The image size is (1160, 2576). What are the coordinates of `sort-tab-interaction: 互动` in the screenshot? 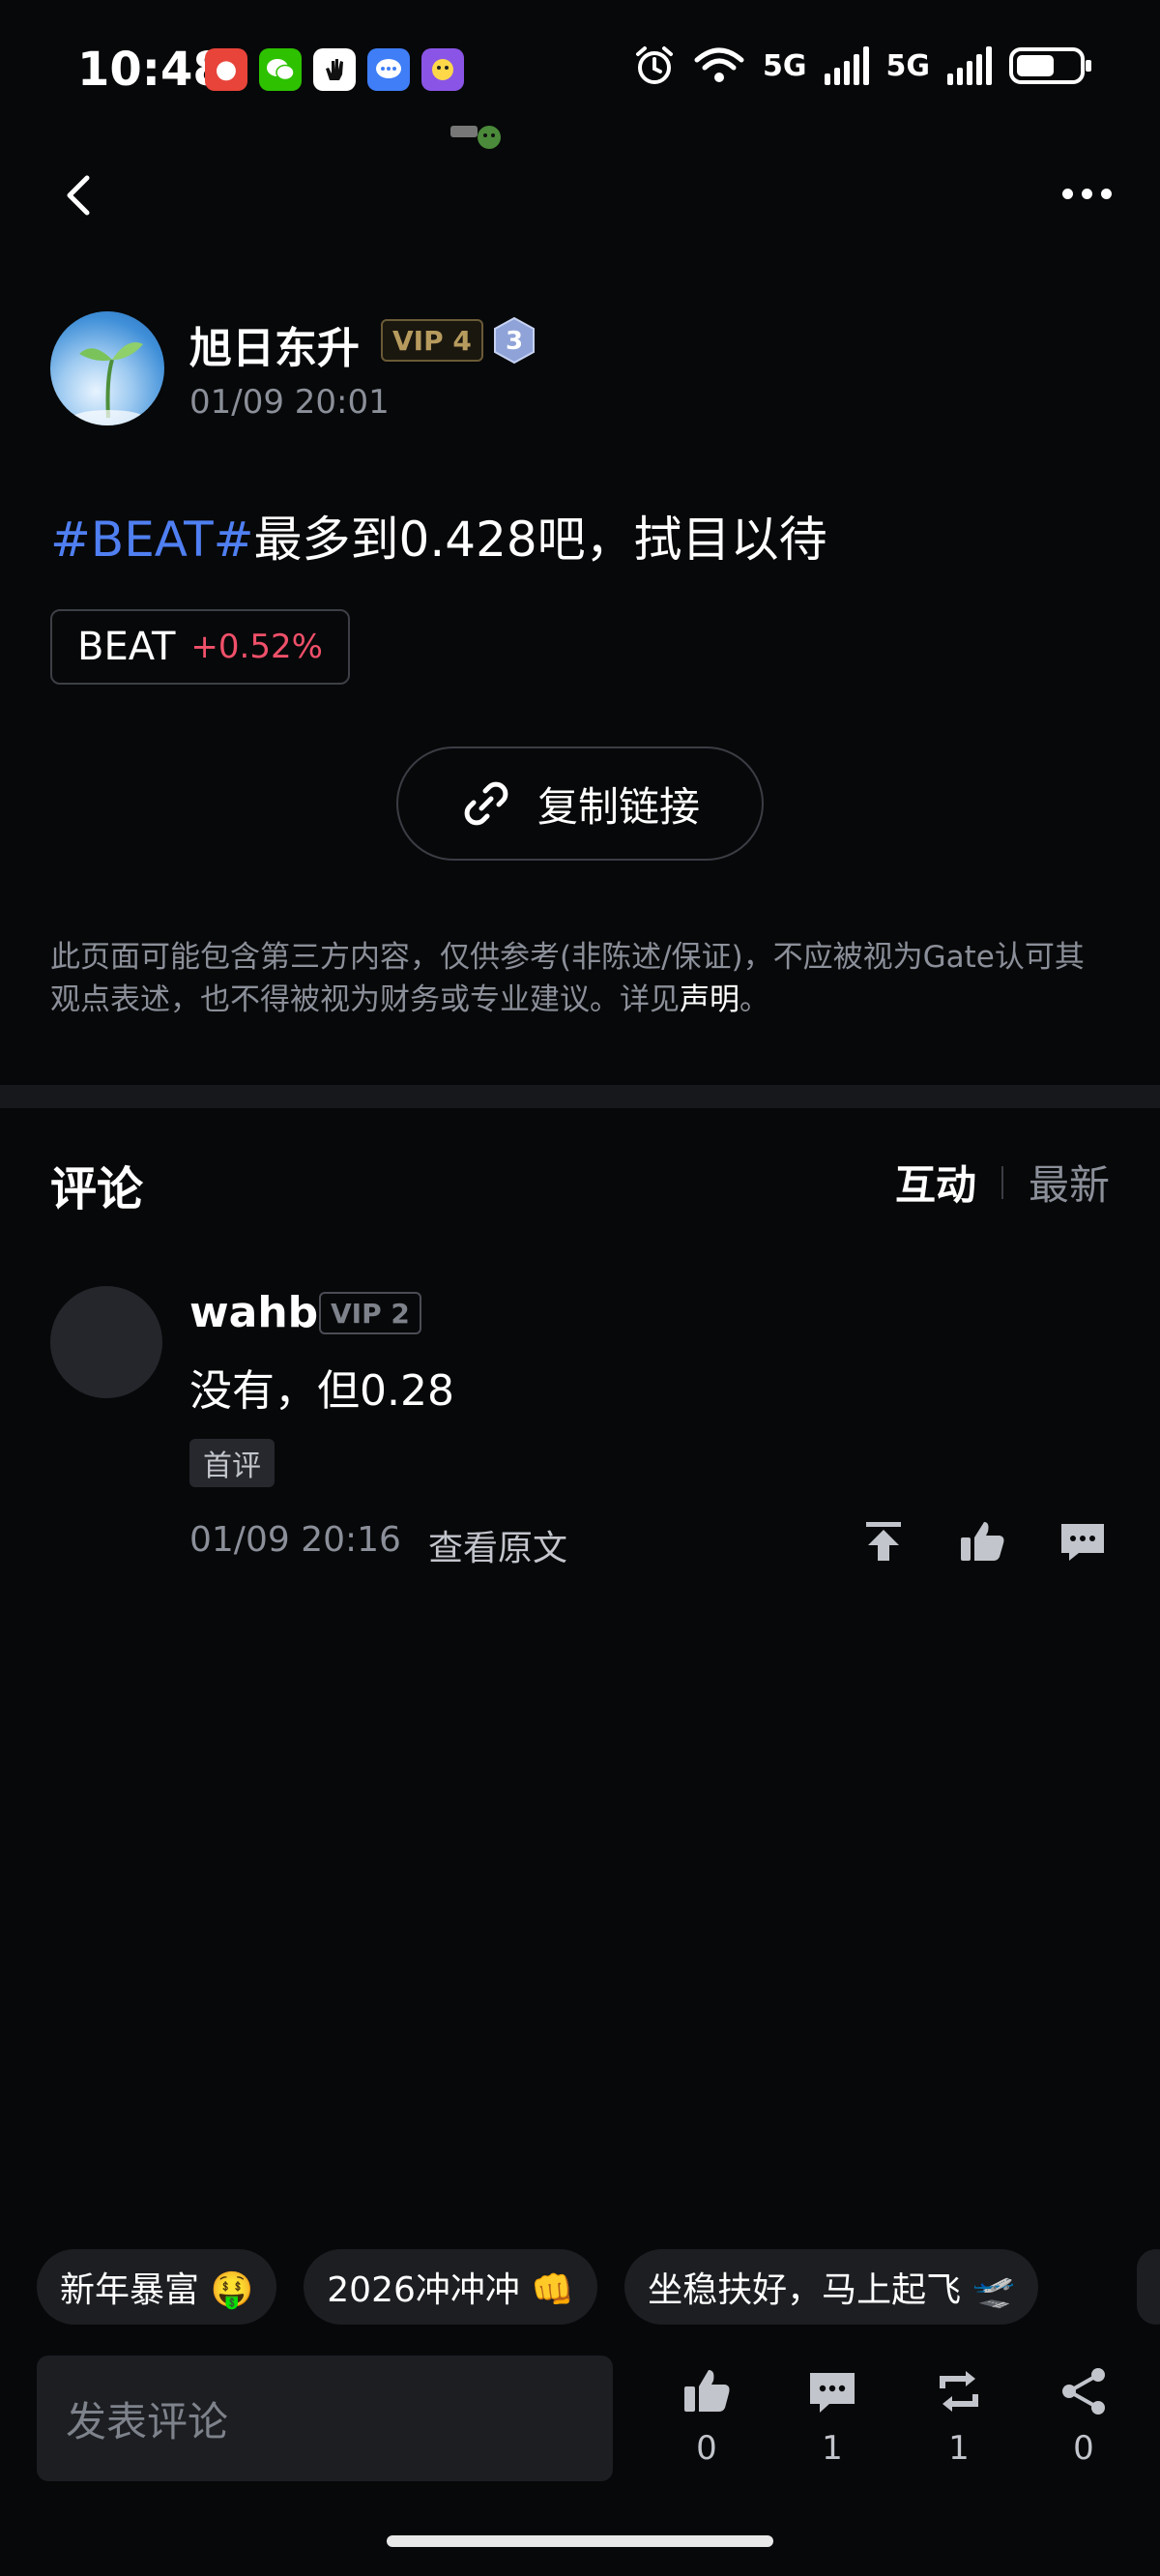 It's located at (936, 1182).